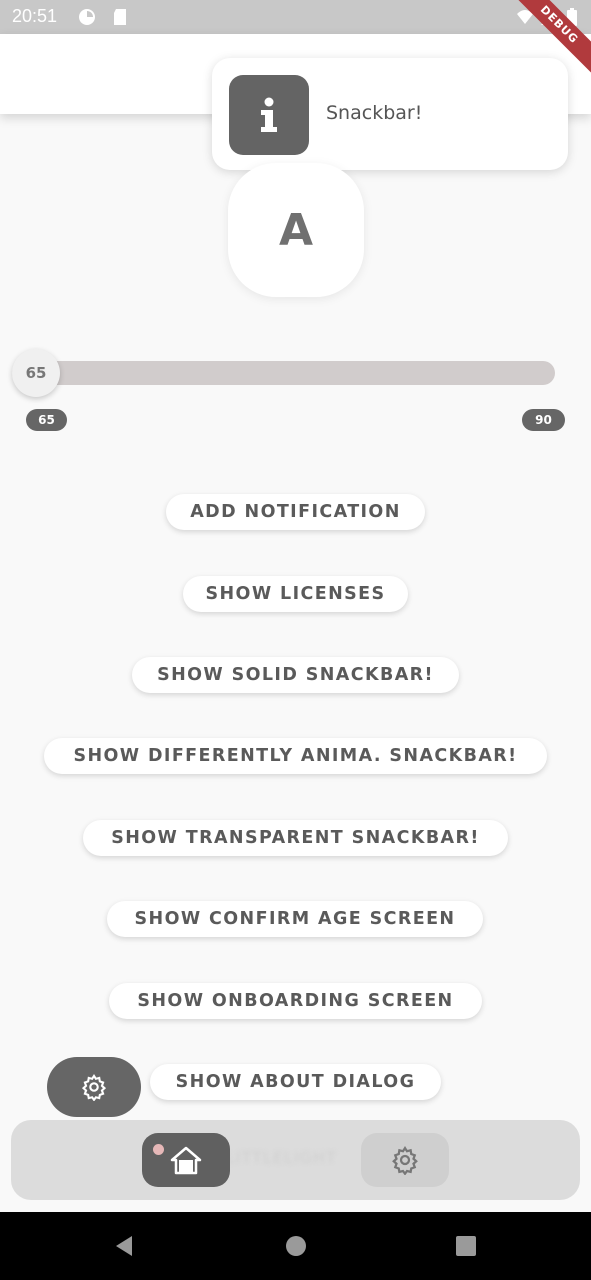 This screenshot has height=1280, width=591. What do you see at coordinates (35, 16) in the screenshot?
I see `status-time: 20:51` at bounding box center [35, 16].